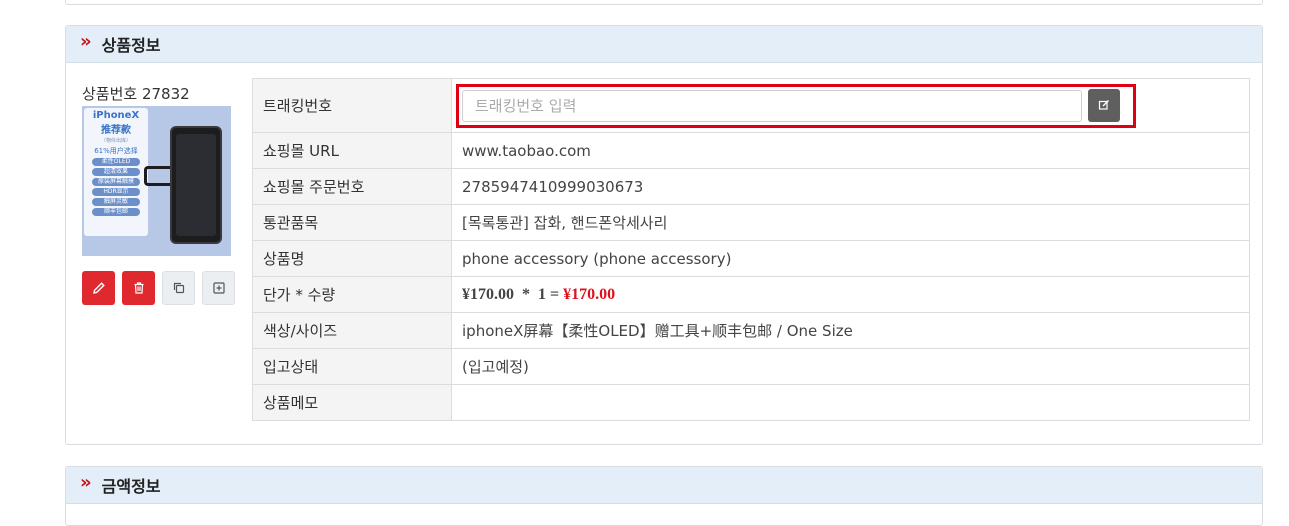  Describe the element at coordinates (116, 192) in the screenshot. I see `thumb-pill: HDR显示` at that location.